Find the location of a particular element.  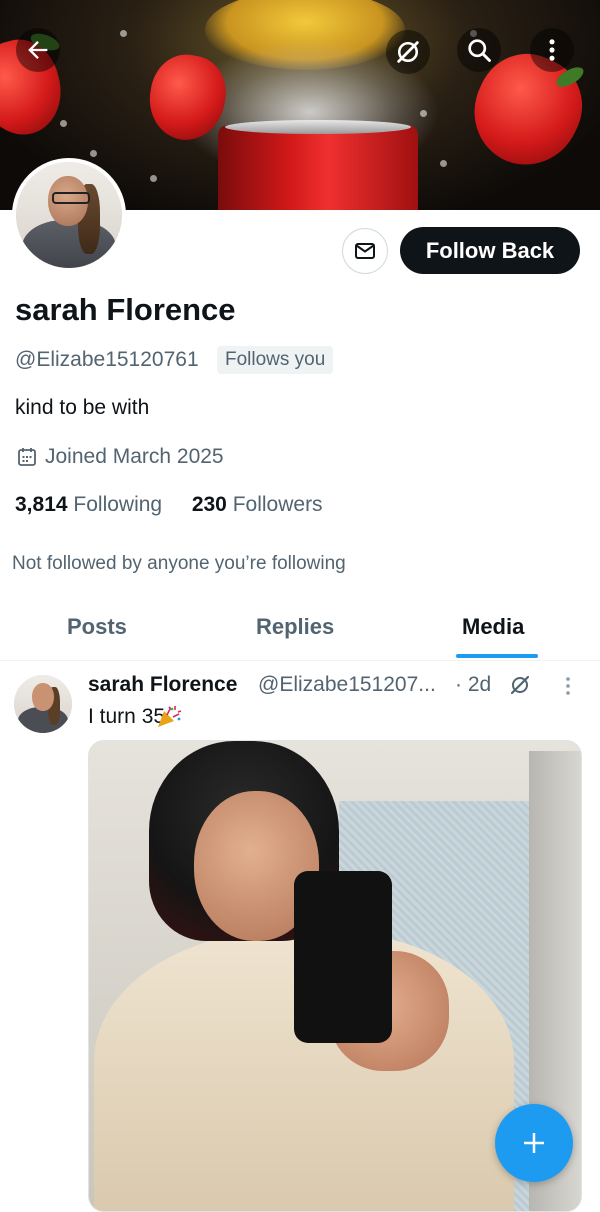

profile-avatar is located at coordinates (69, 215).